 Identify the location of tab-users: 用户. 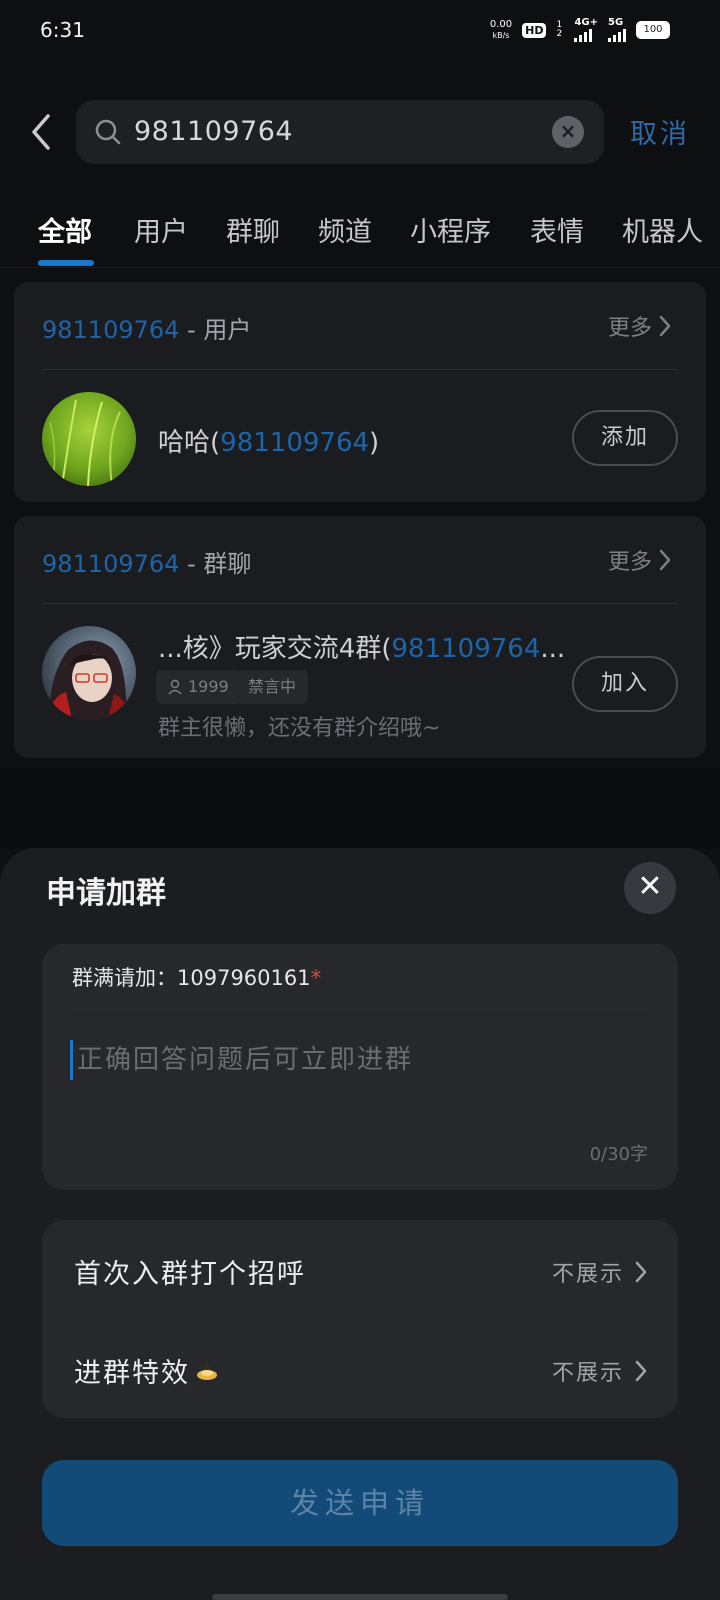
(161, 229).